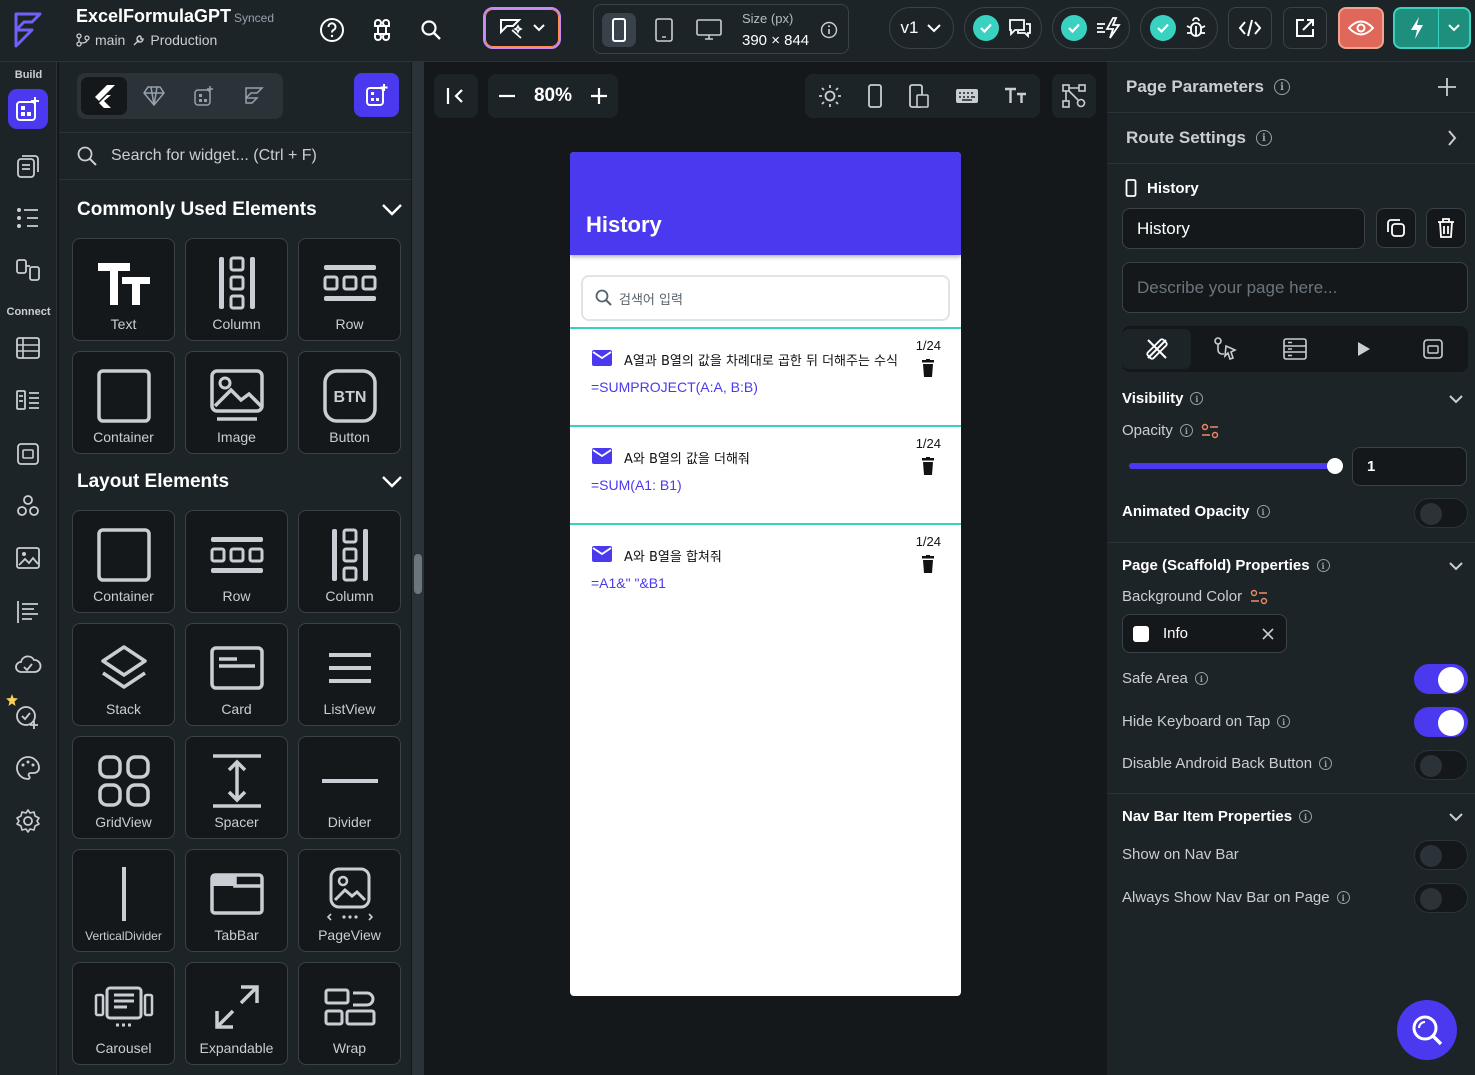 The width and height of the screenshot is (1475, 1075). I want to click on opacity-value-input: 1, so click(1409, 466).